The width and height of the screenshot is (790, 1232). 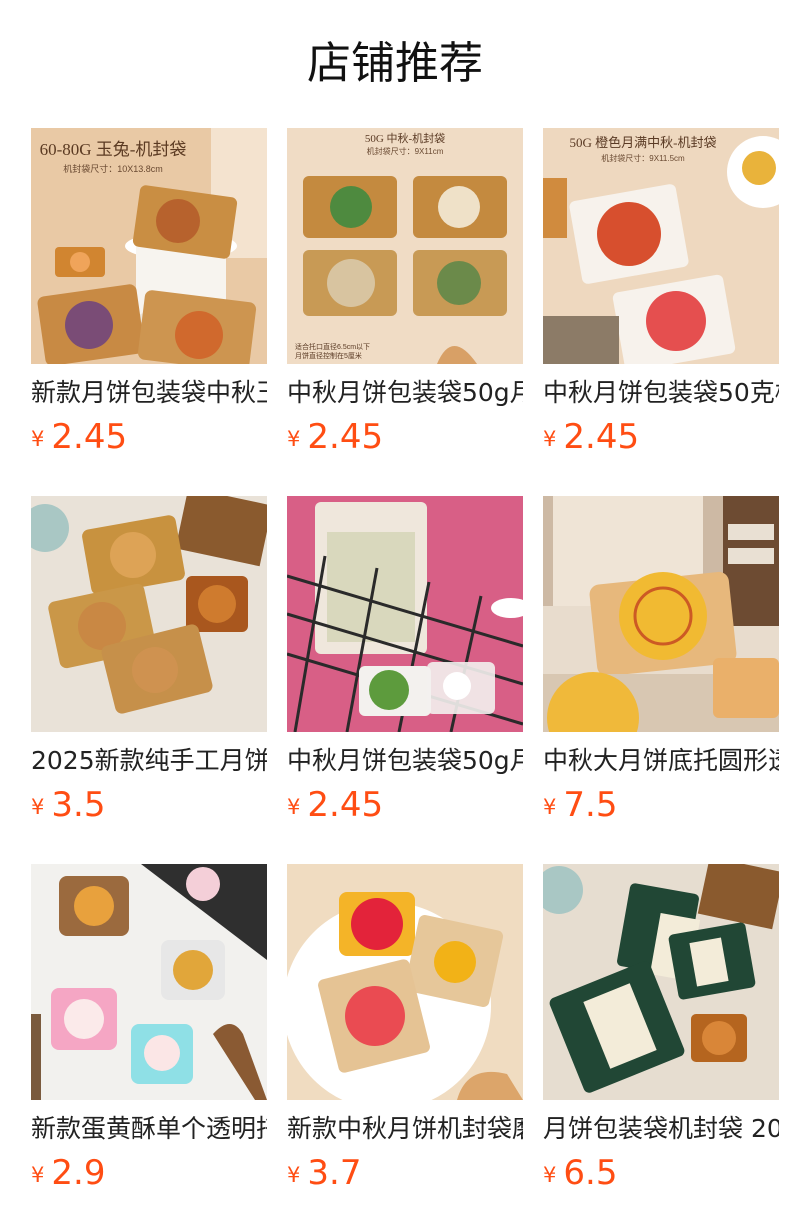 I want to click on product-card: 新款中秋月饼机封袋磨砂 ¥3.7, so click(x=405, y=1048).